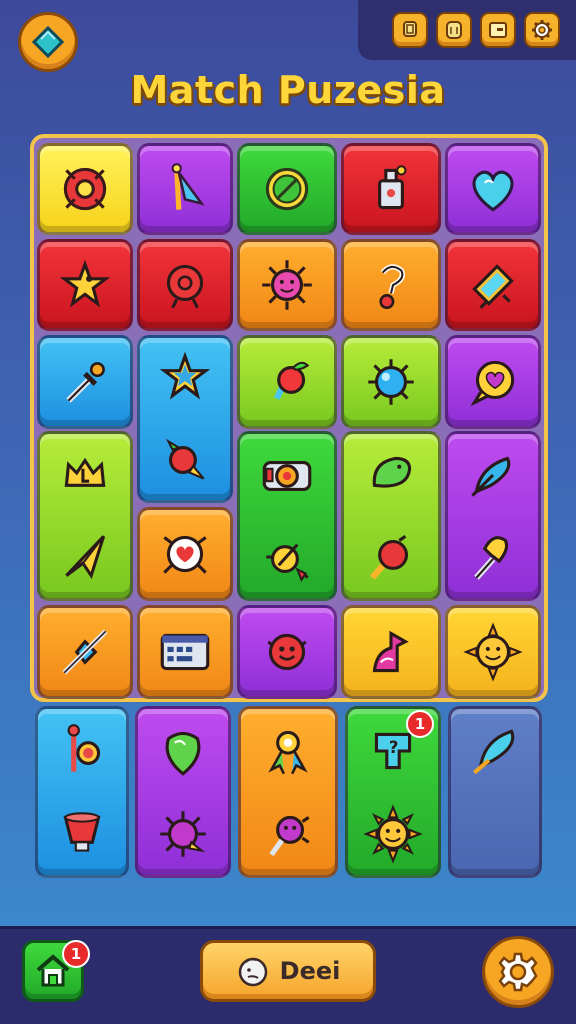  I want to click on tile-keyboard, so click(185, 652).